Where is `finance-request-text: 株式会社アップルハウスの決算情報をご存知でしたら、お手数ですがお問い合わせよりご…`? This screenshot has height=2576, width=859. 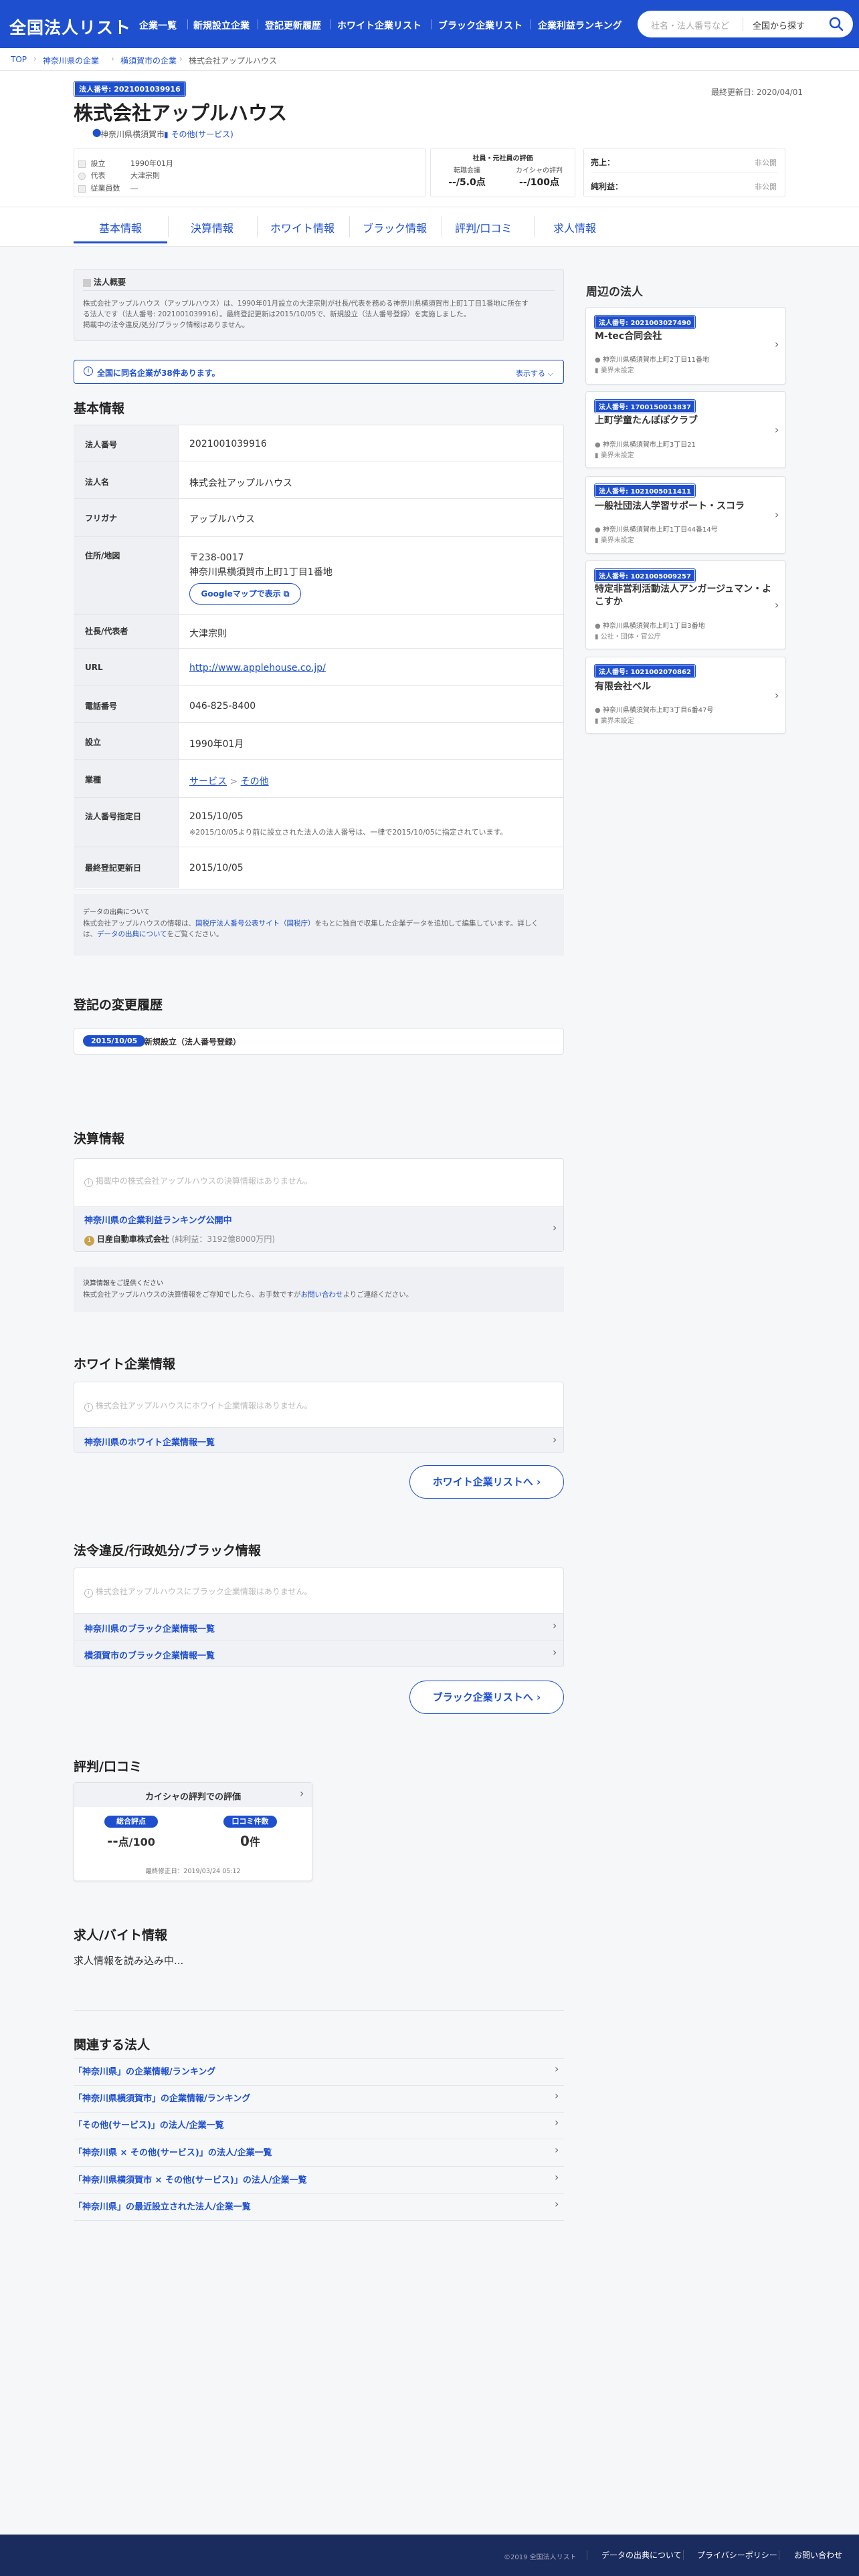
finance-request-text: 株式会社アップルハウスの決算情報をご存知でしたら、お手数ですがお問い合わせよりご… is located at coordinates (248, 1295).